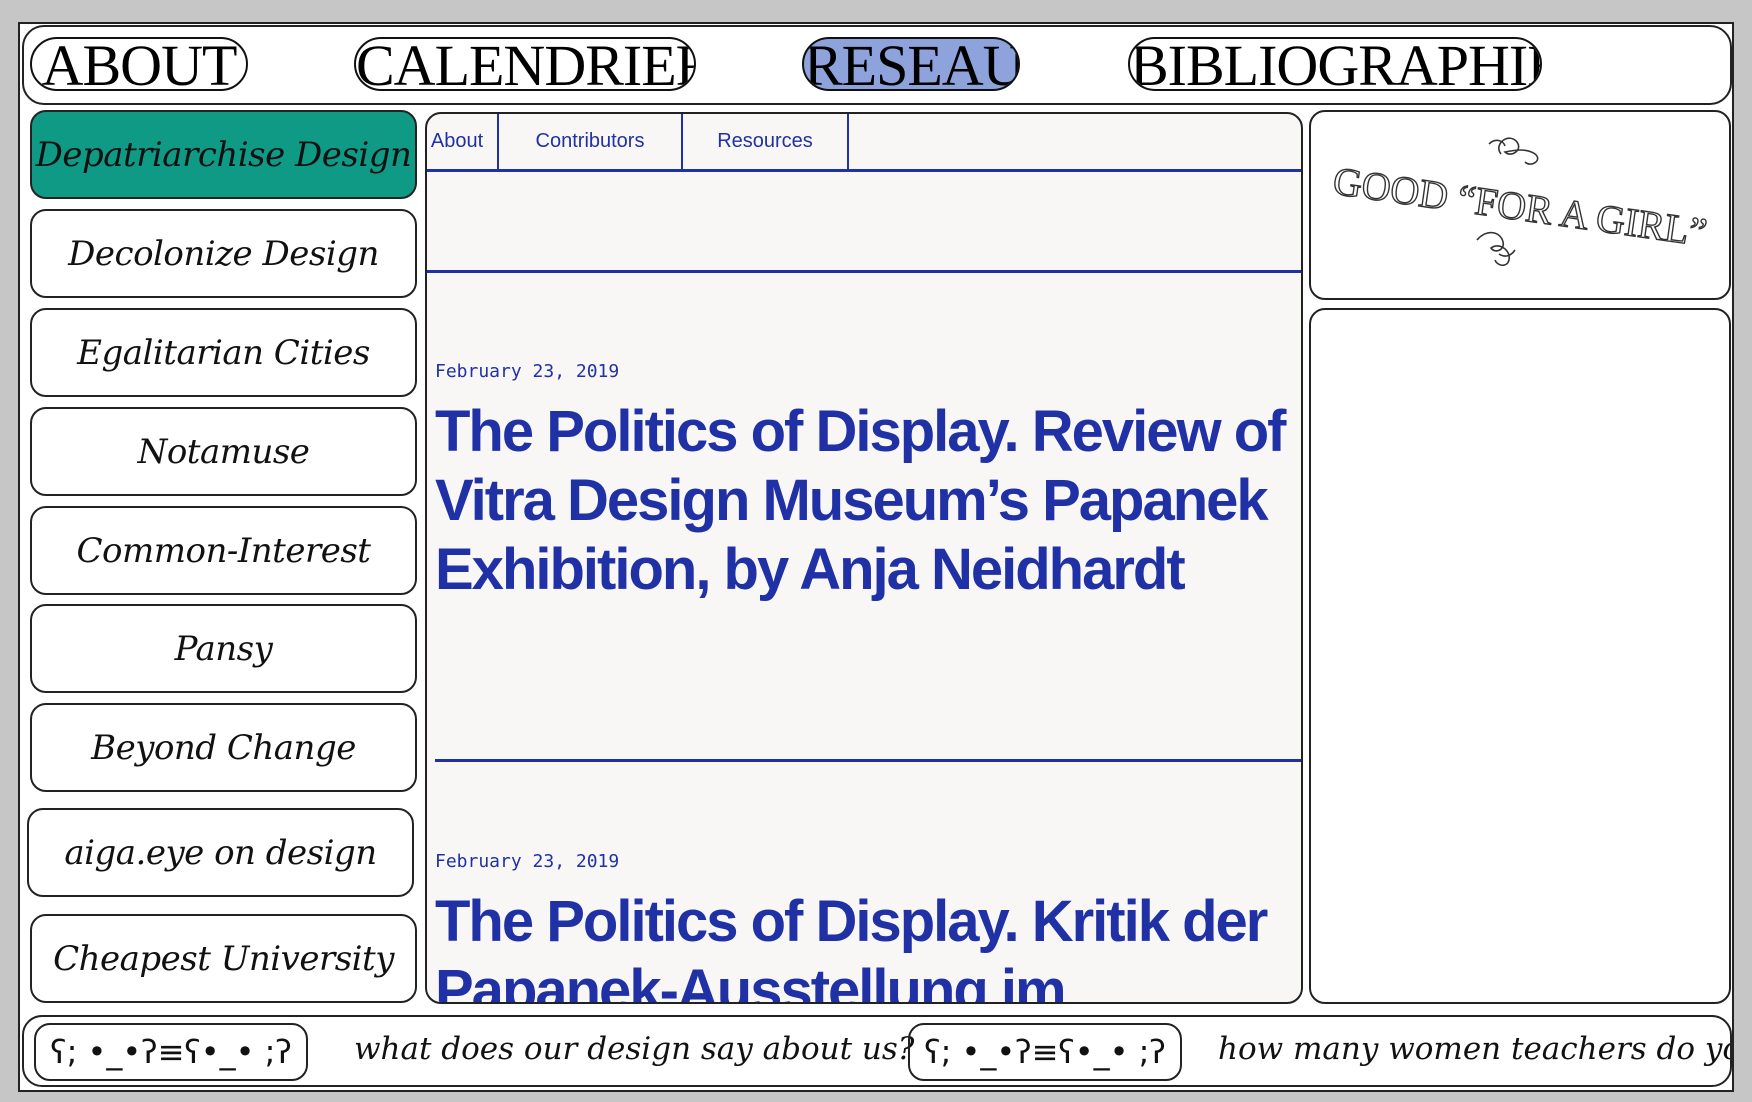 The width and height of the screenshot is (1752, 1102). Describe the element at coordinates (223, 747) in the screenshot. I see `sidebar-item-beyond-change: Beyond Change` at that location.